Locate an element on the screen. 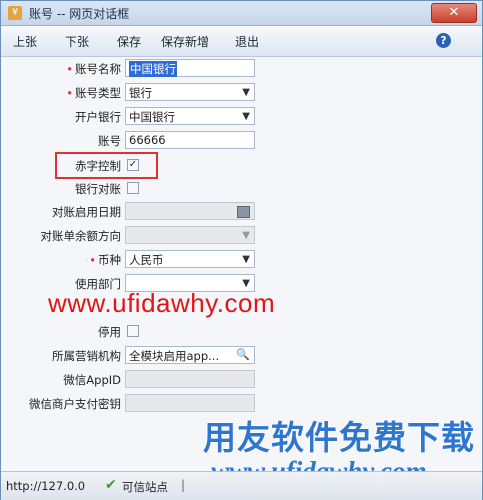 The width and height of the screenshot is (483, 500). account-no-input: 66666 is located at coordinates (190, 140).